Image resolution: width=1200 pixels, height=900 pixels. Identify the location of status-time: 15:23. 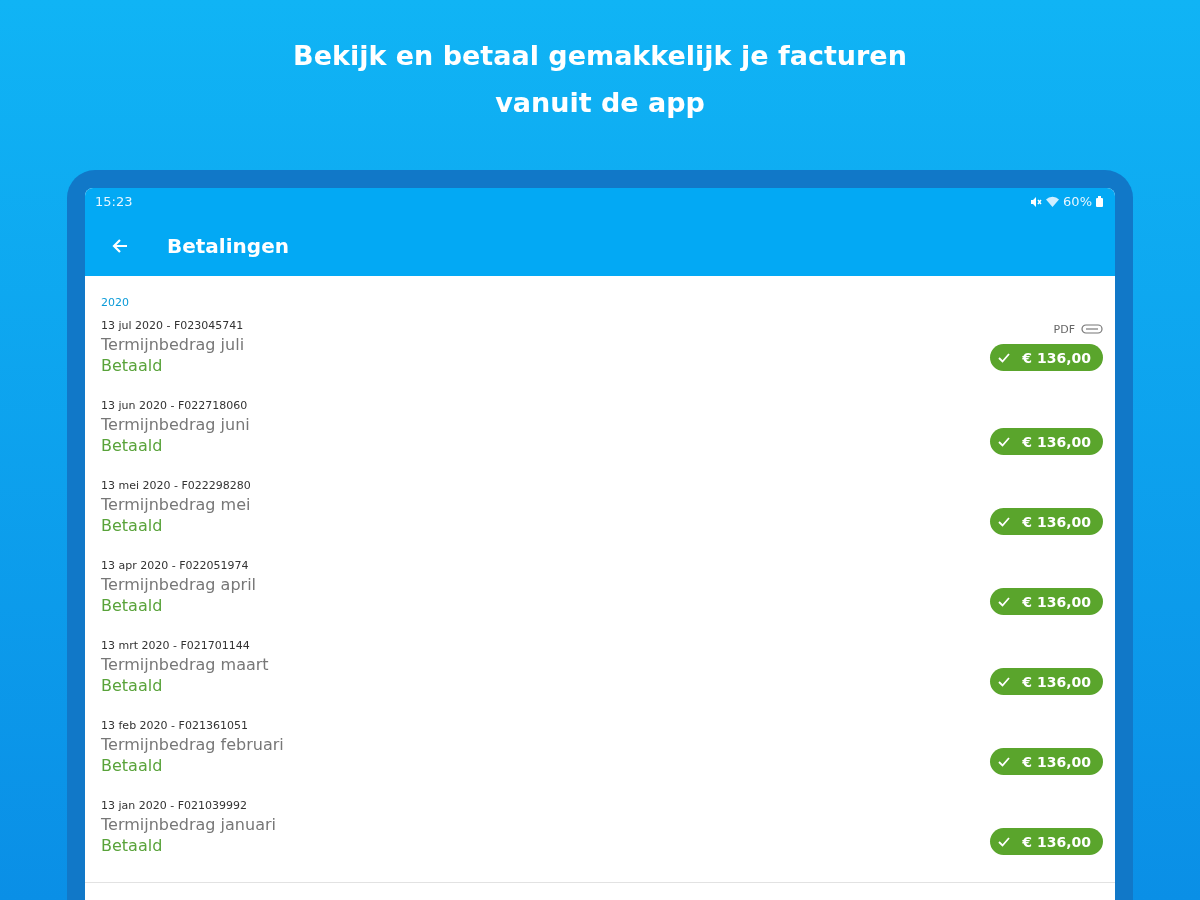
(114, 201).